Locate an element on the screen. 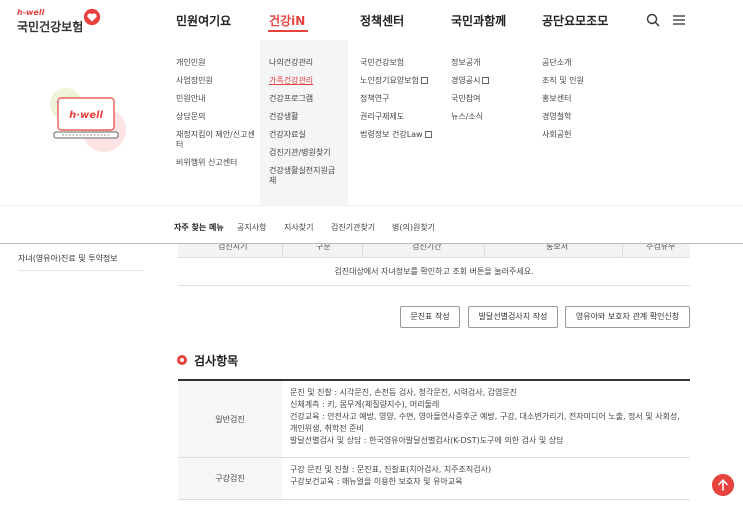 The image size is (743, 508). row-line: 문진 및 진찰 : 시각문진, 손전등 검사, 청각문진, 시력검사, 감염문진 is located at coordinates (404, 392).